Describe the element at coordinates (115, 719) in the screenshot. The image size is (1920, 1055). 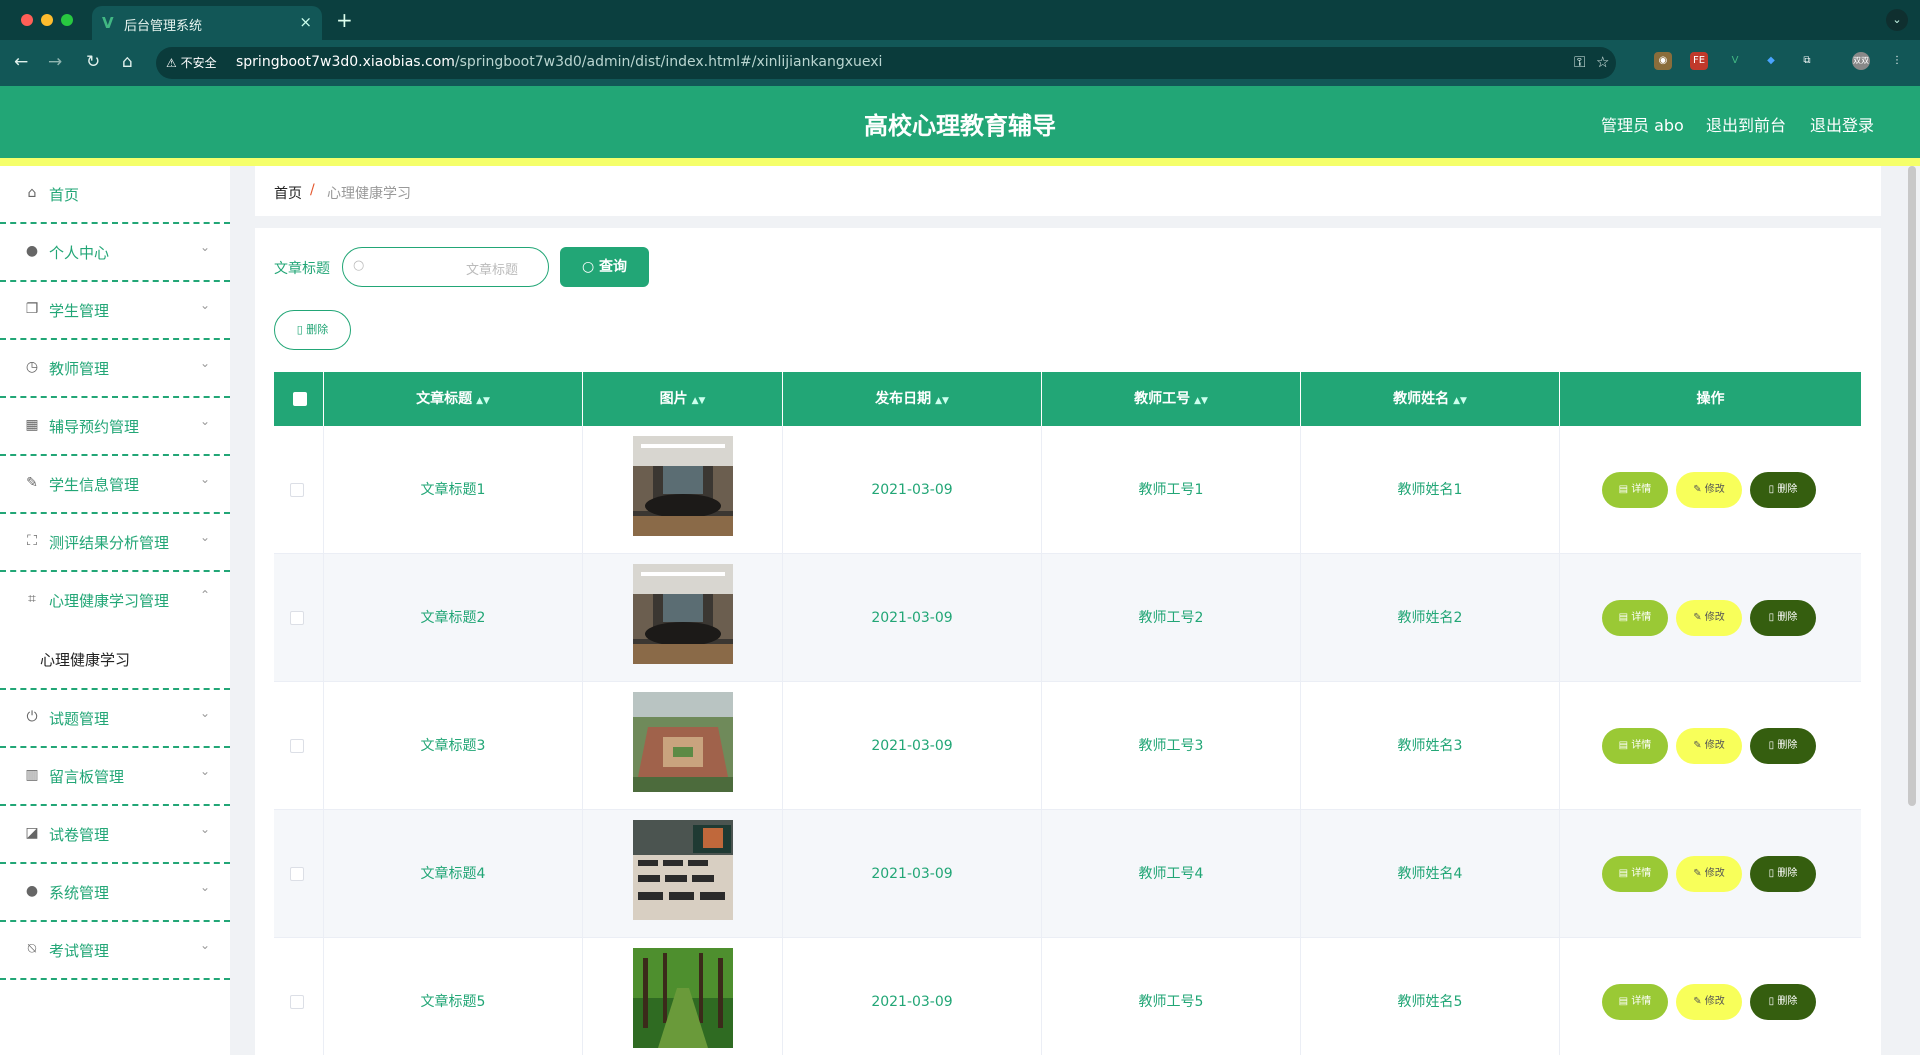
I see `sidebar-item-question-management: ⏻ 试题管理 ⌄` at that location.